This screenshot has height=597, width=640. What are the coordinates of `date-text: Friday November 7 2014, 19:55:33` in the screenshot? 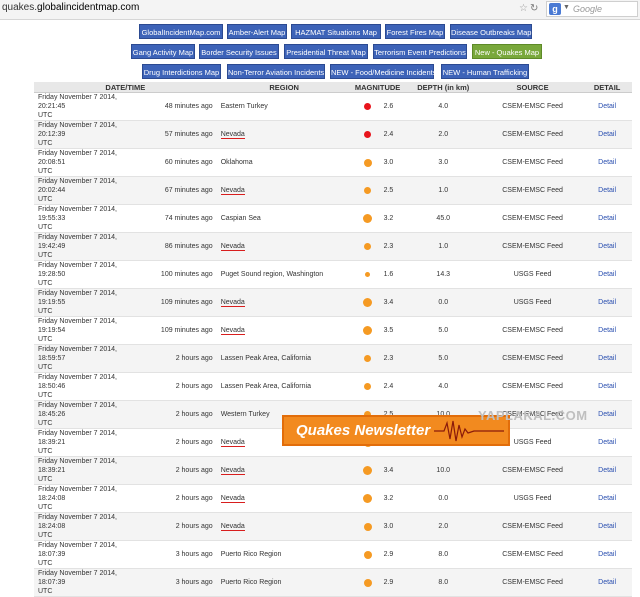 It's located at (77, 214).